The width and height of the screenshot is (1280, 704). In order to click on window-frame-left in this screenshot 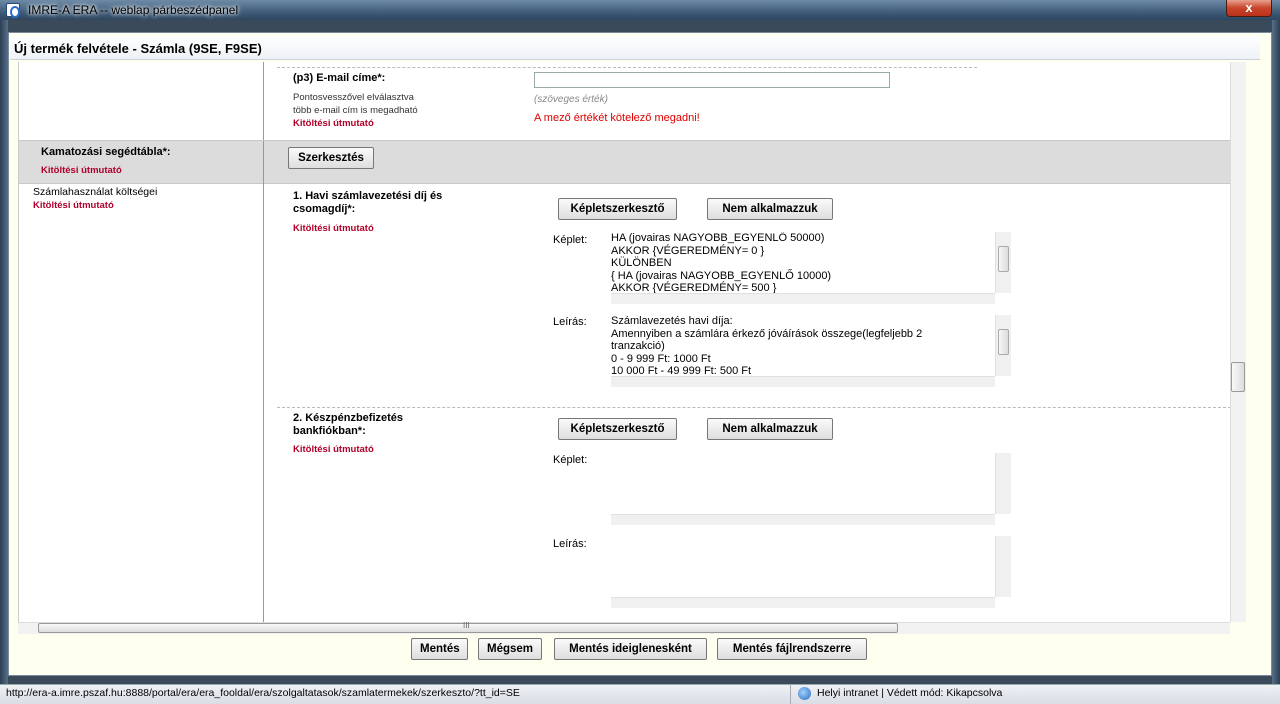, I will do `click(4, 352)`.